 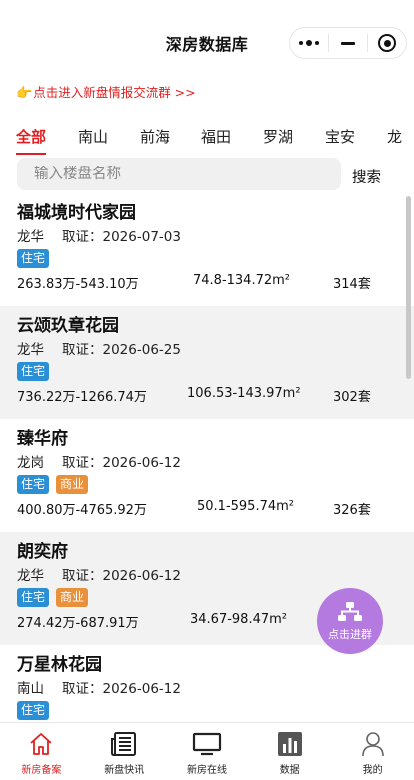 What do you see at coordinates (155, 136) in the screenshot?
I see `tab-qianhai: 前海` at bounding box center [155, 136].